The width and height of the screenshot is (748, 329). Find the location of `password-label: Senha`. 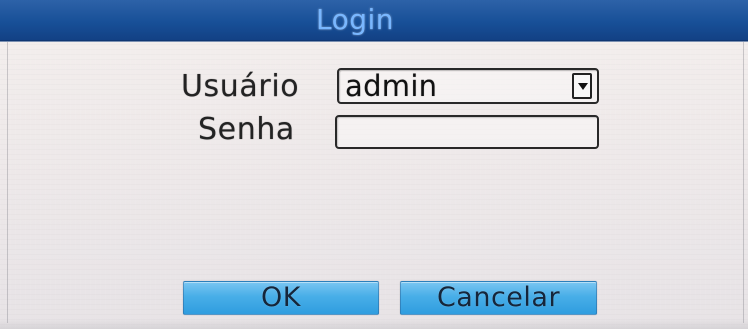

password-label: Senha is located at coordinates (246, 129).